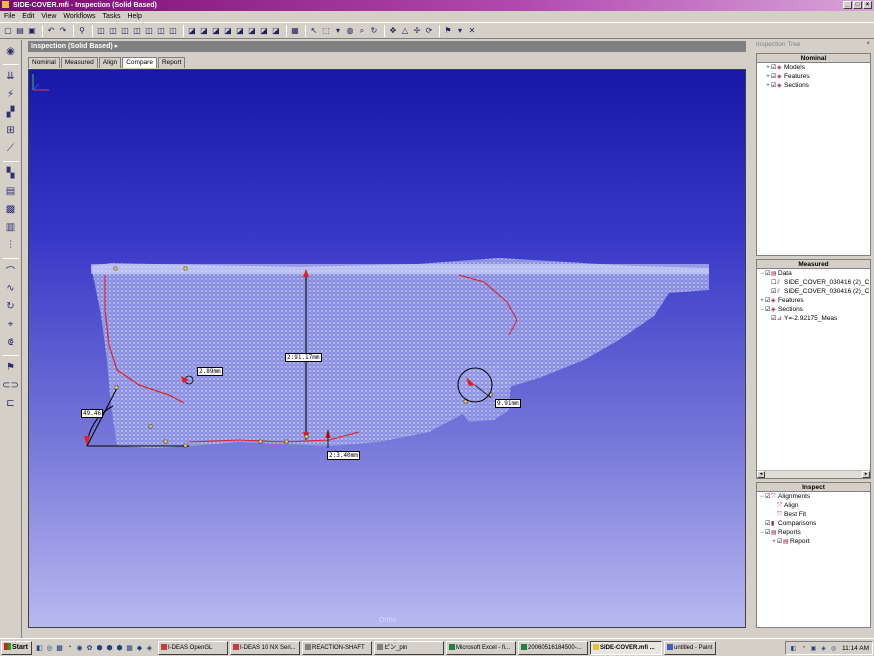 Image resolution: width=874 pixels, height=656 pixels. I want to click on tree-item-section-y: ☑⊿ Y=-2.92175_Meas, so click(813, 318).